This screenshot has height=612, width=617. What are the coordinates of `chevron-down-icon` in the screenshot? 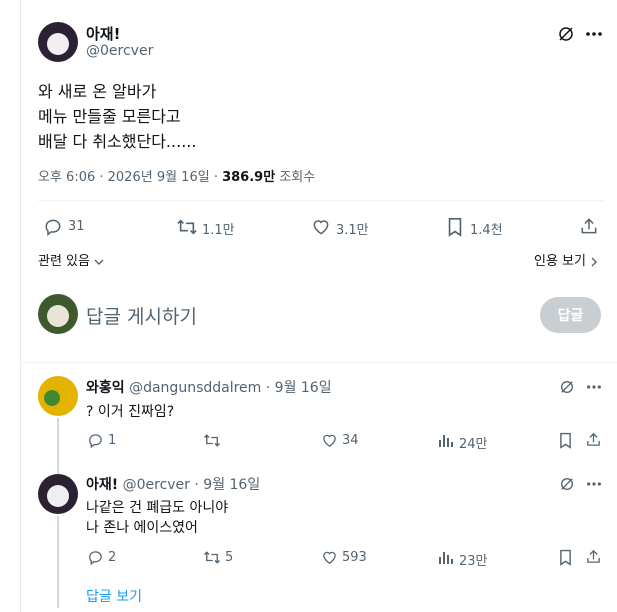 It's located at (99, 262).